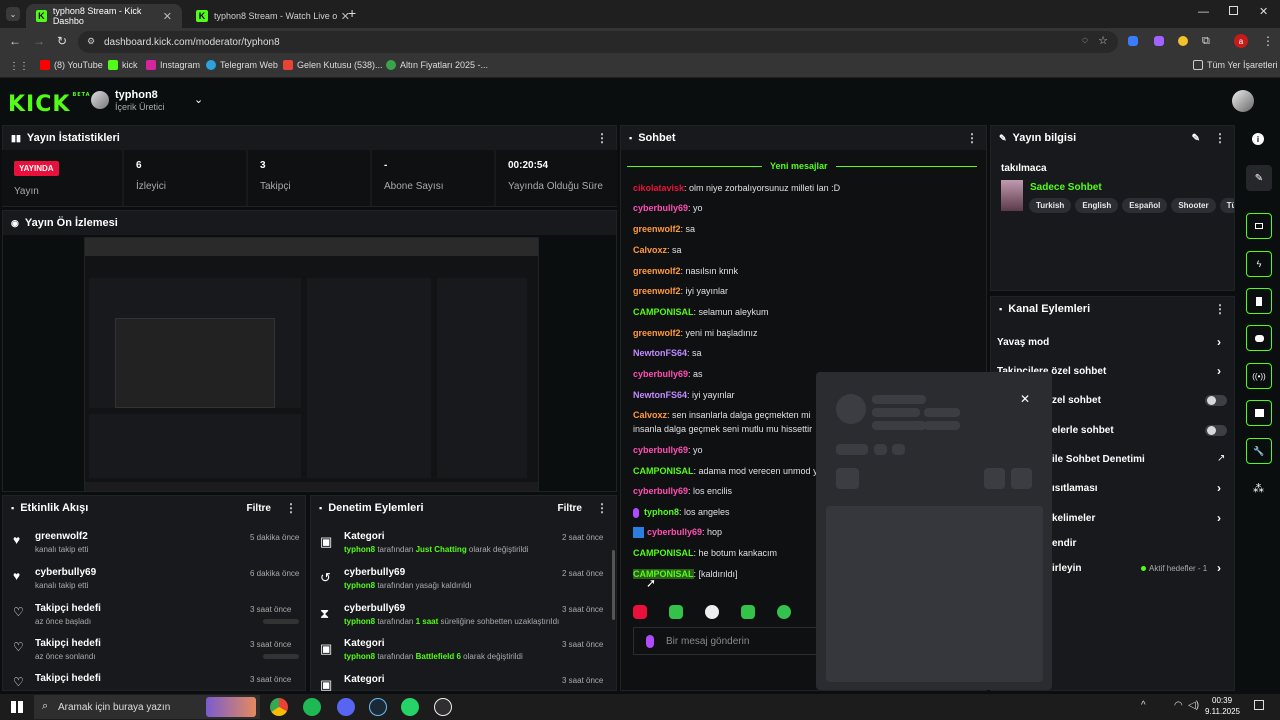 The width and height of the screenshot is (1280, 720). Describe the element at coordinates (1259, 705) in the screenshot. I see `notifications-icon` at that location.